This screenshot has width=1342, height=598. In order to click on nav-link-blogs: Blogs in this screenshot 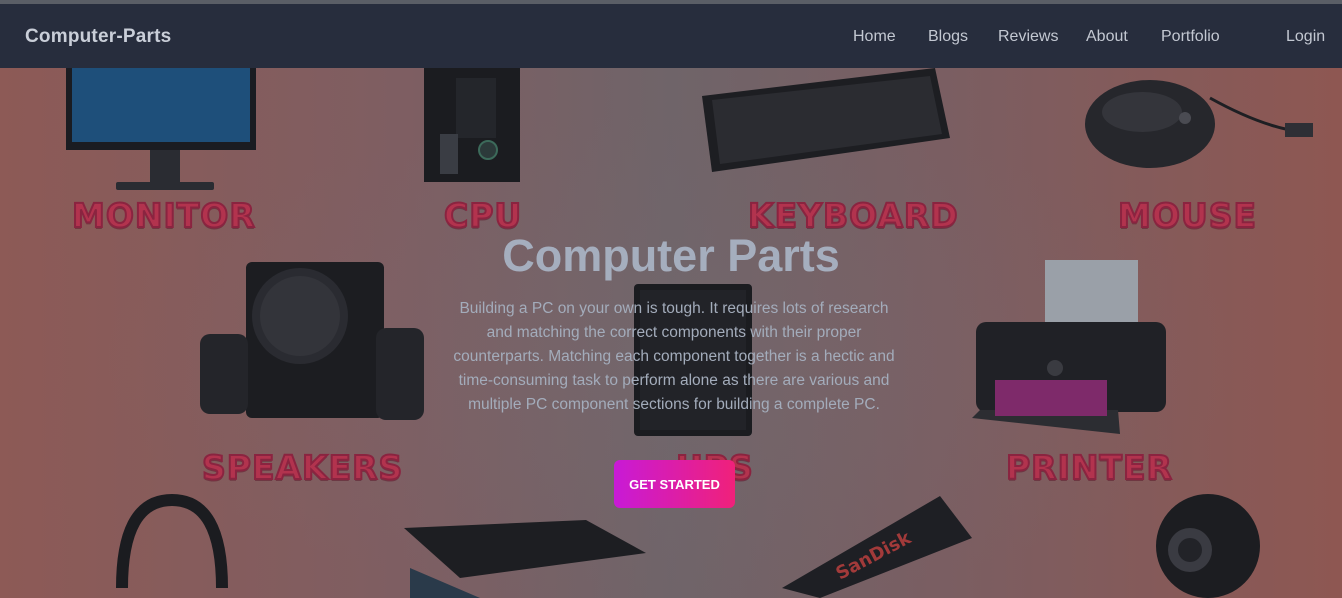, I will do `click(948, 37)`.